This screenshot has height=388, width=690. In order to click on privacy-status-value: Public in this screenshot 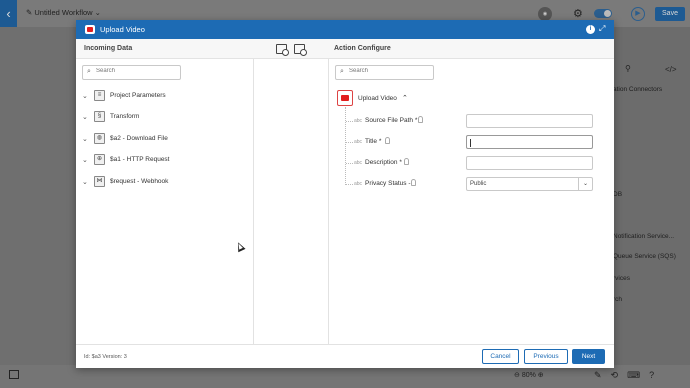, I will do `click(478, 184)`.